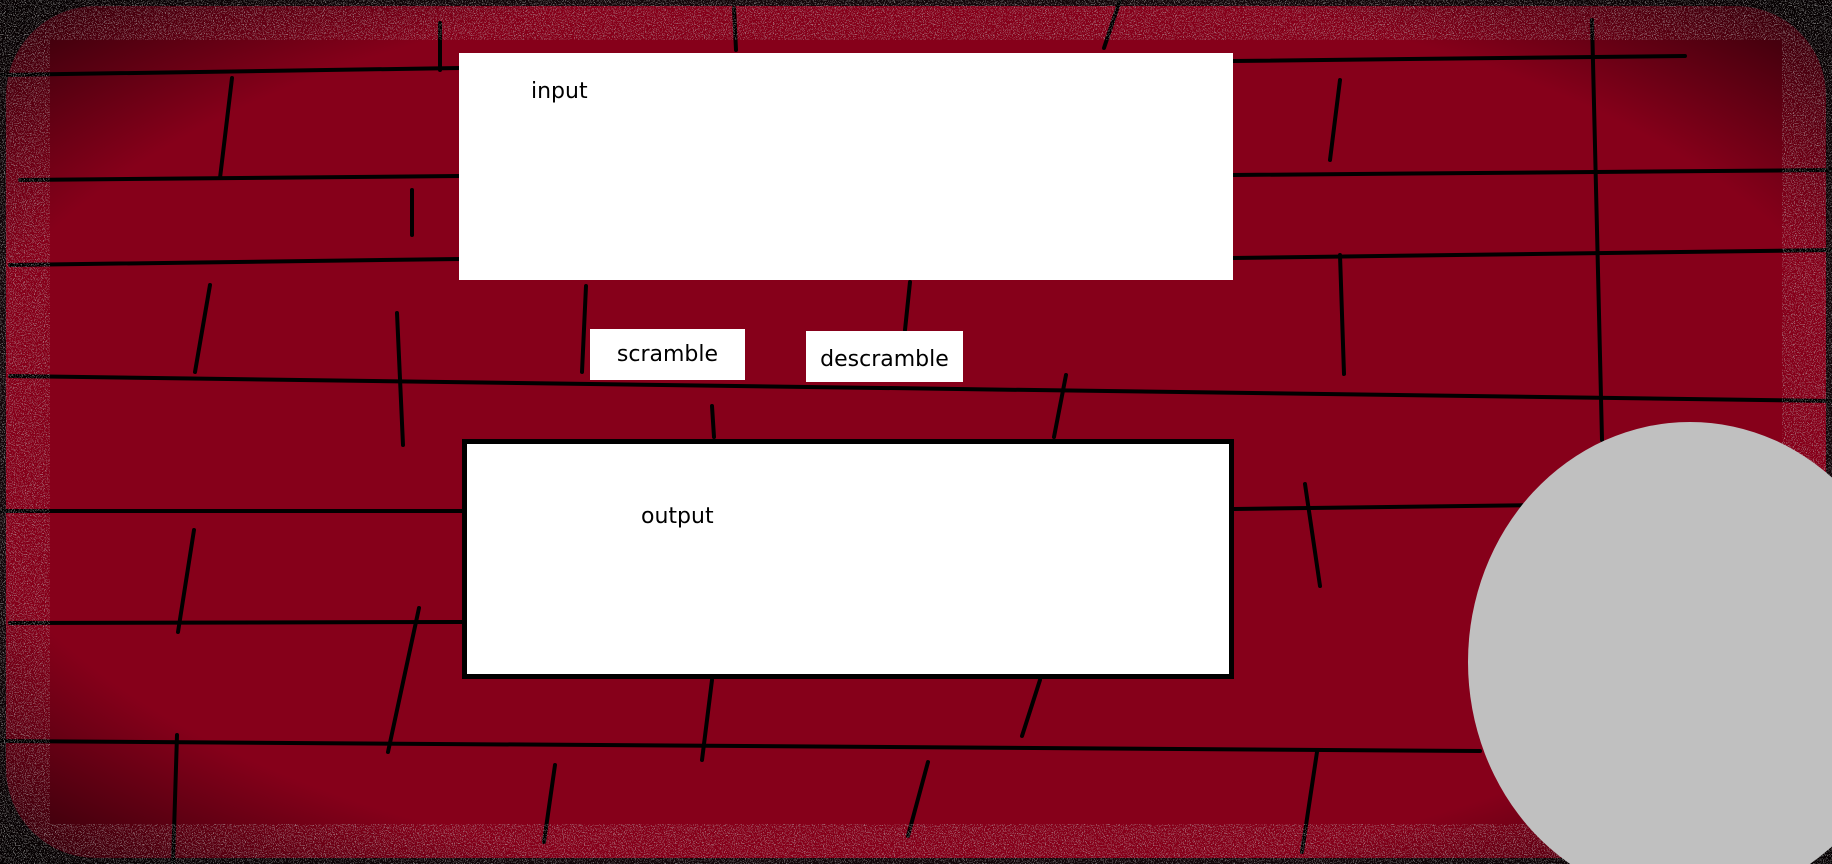 The height and width of the screenshot is (864, 1832). Describe the element at coordinates (677, 516) in the screenshot. I see `output-label: output` at that location.